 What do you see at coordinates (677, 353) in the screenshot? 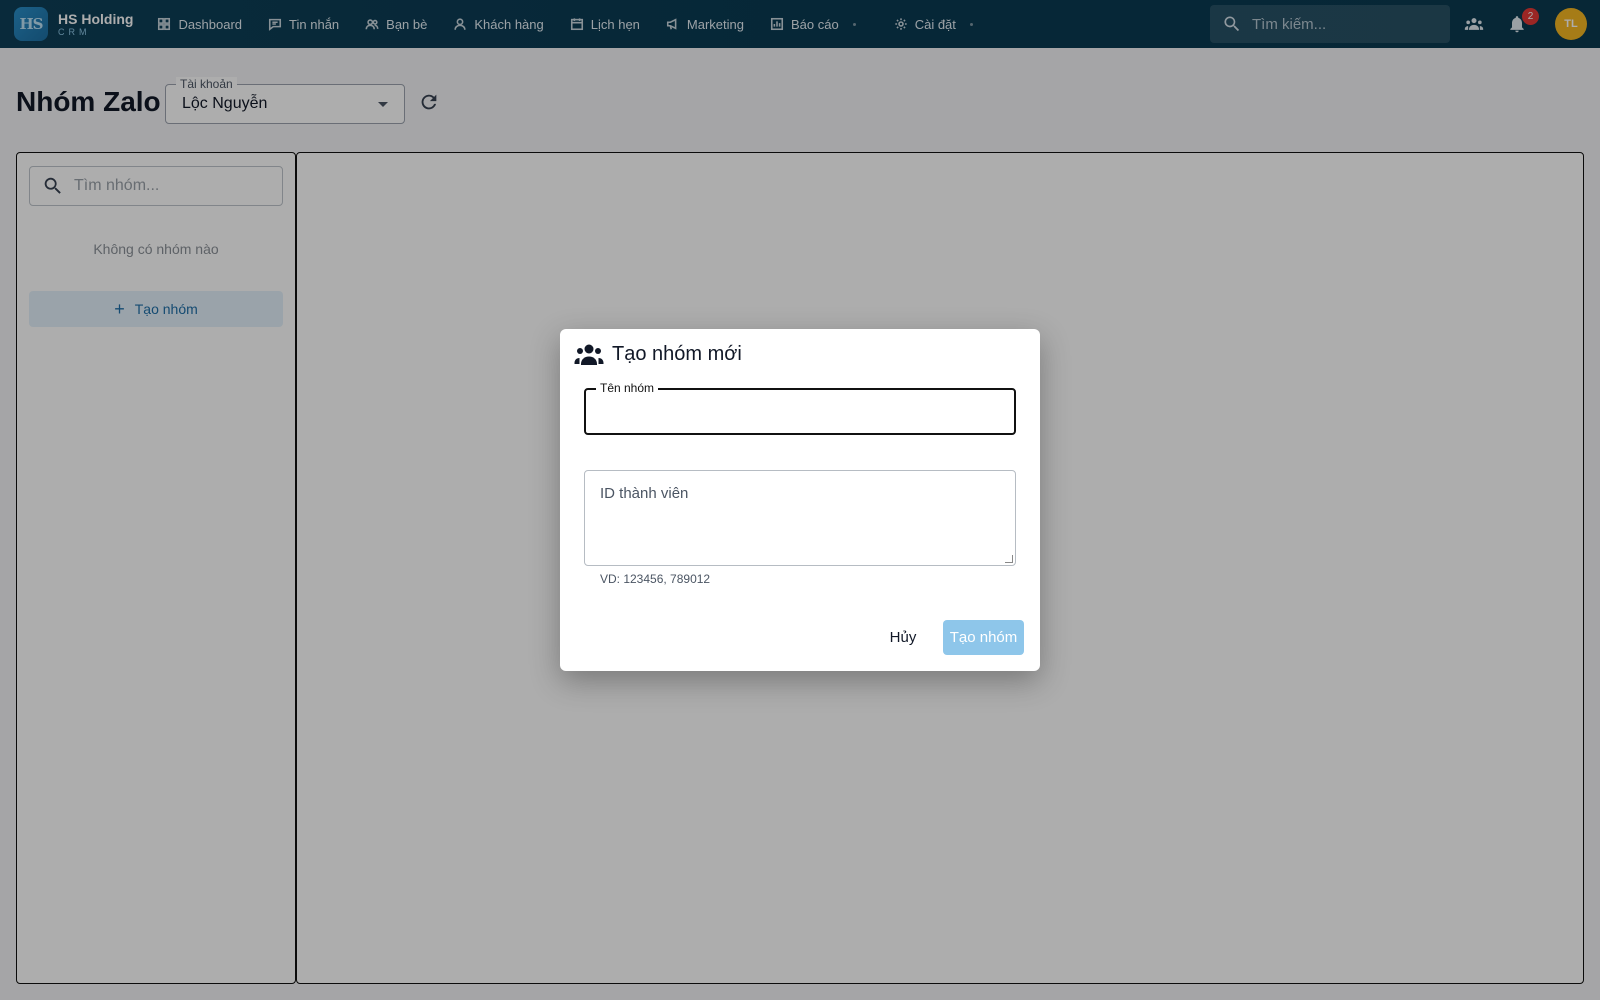
I see `dialog-title: Tạo nhóm mới` at bounding box center [677, 353].